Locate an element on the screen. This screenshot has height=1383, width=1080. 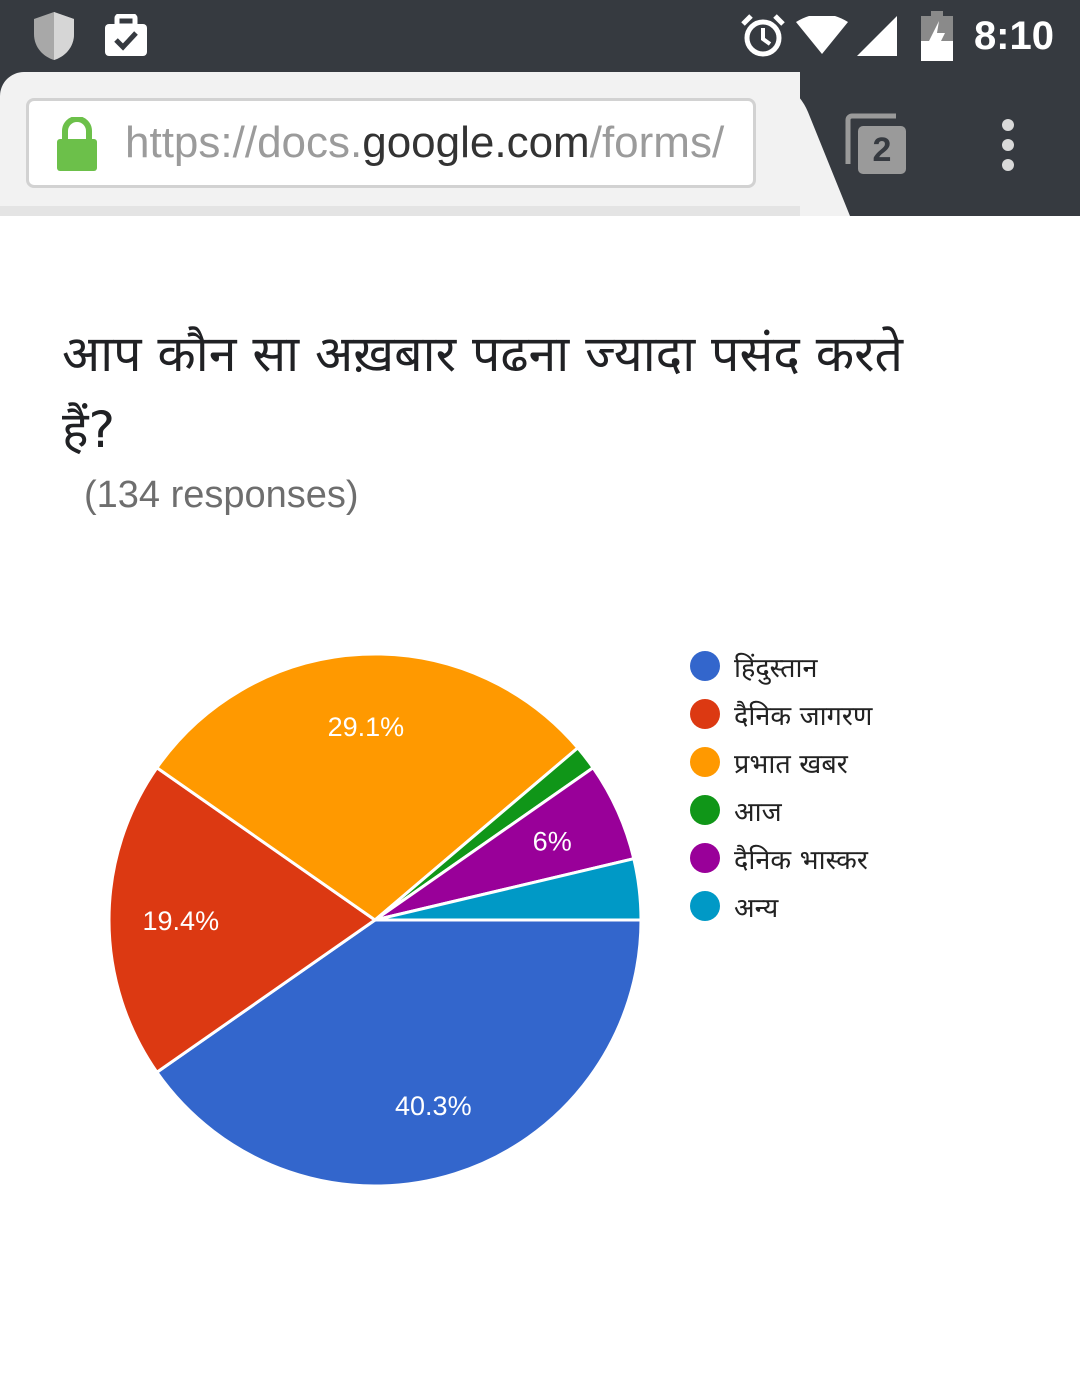
toolbar-divider is located at coordinates (400, 211).